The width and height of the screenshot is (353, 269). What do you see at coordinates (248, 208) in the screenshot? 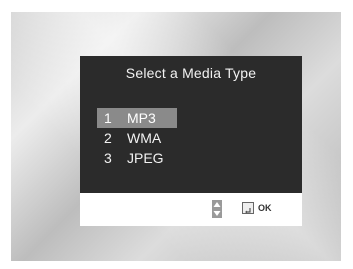
I see `enter-icon` at bounding box center [248, 208].